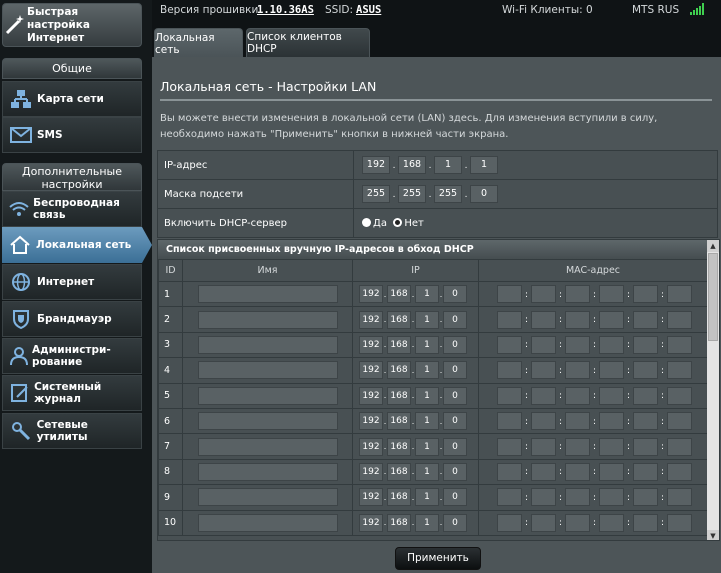 This screenshot has width=721, height=573. What do you see at coordinates (366, 222) in the screenshot?
I see `dhcp-yes-radio` at bounding box center [366, 222].